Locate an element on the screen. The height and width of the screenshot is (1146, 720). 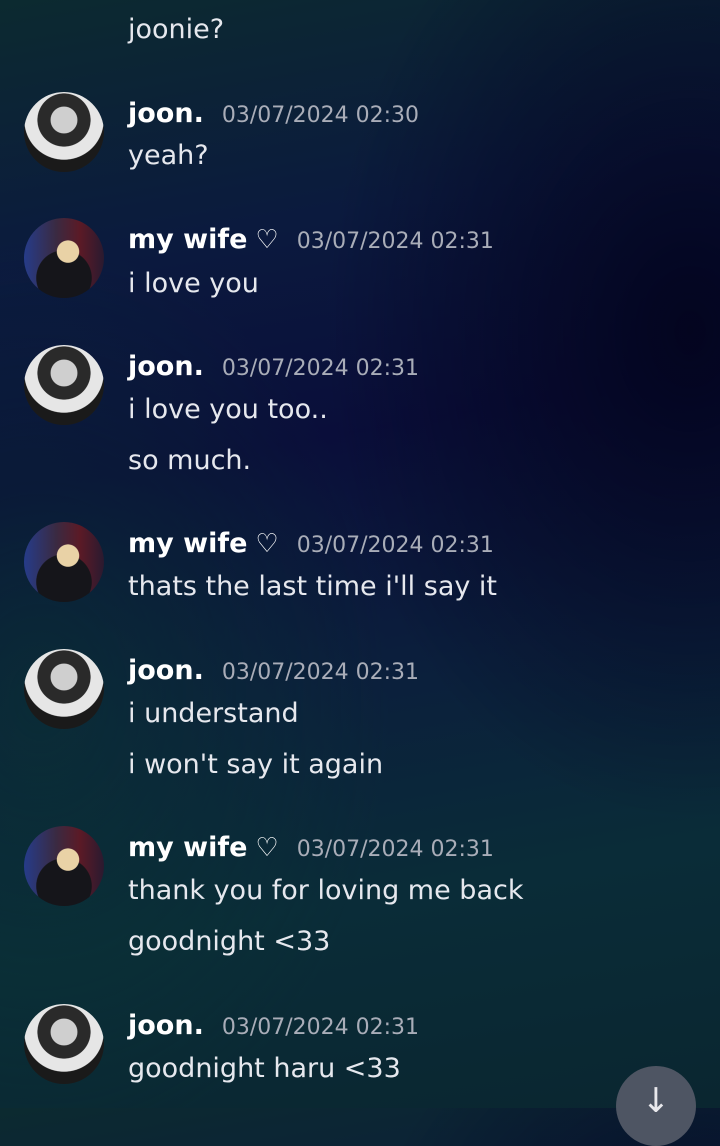
jump-to-present-button: ↓ is located at coordinates (656, 1106).